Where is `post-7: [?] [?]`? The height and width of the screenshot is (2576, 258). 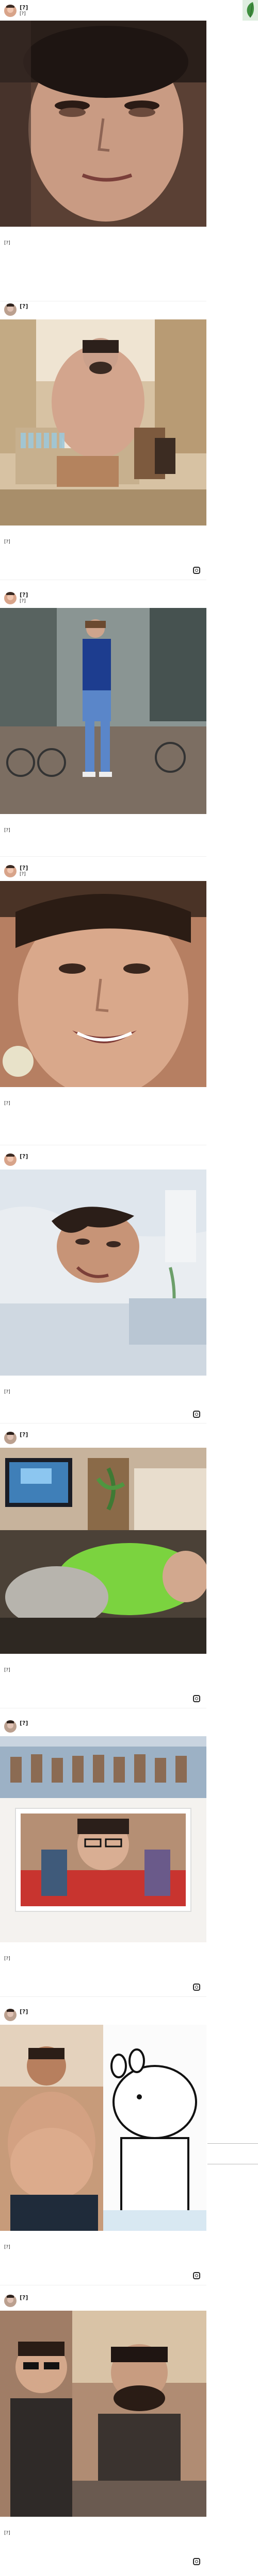
post-7: [?] [?] is located at coordinates (103, 1860).